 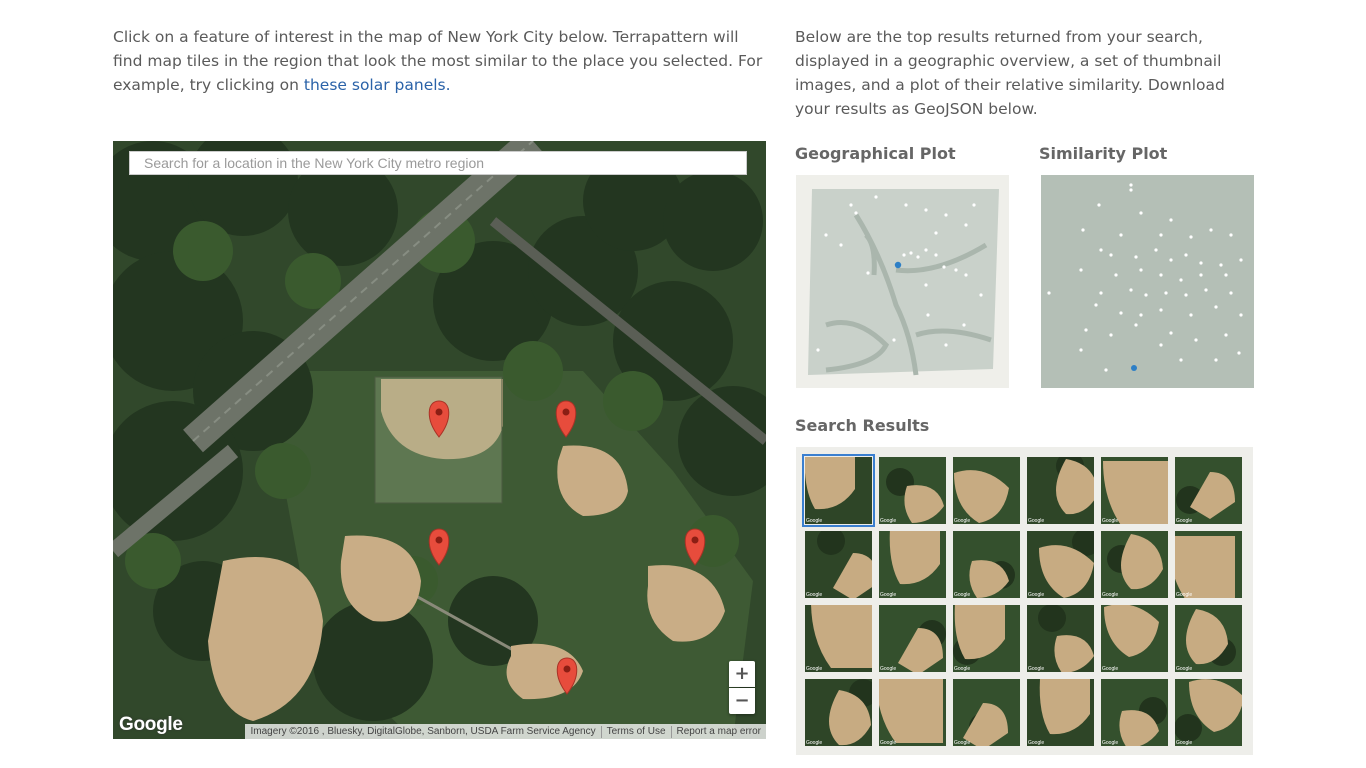 What do you see at coordinates (438, 163) in the screenshot?
I see `location-search-input` at bounding box center [438, 163].